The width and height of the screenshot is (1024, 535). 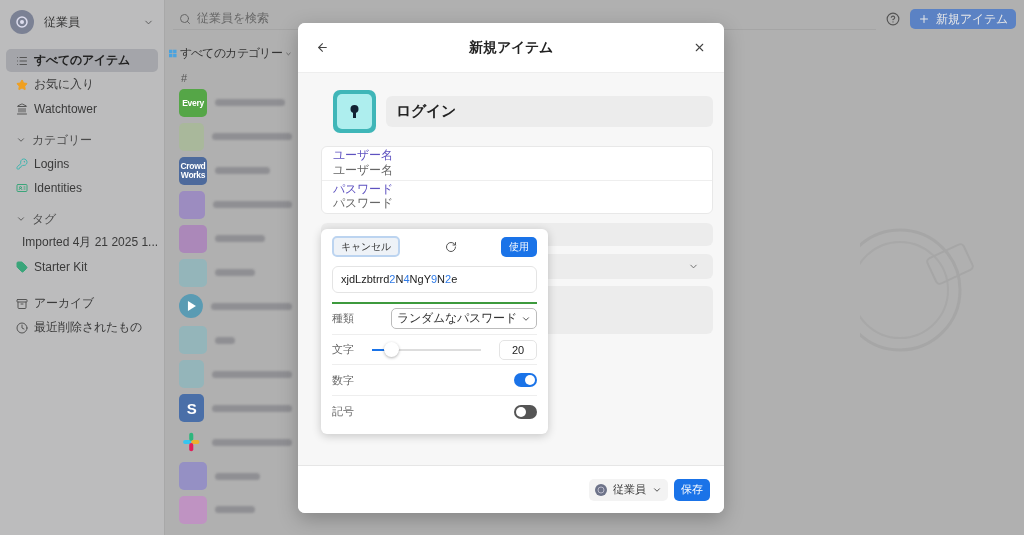 What do you see at coordinates (22, 108) in the screenshot?
I see `tower-icon` at bounding box center [22, 108].